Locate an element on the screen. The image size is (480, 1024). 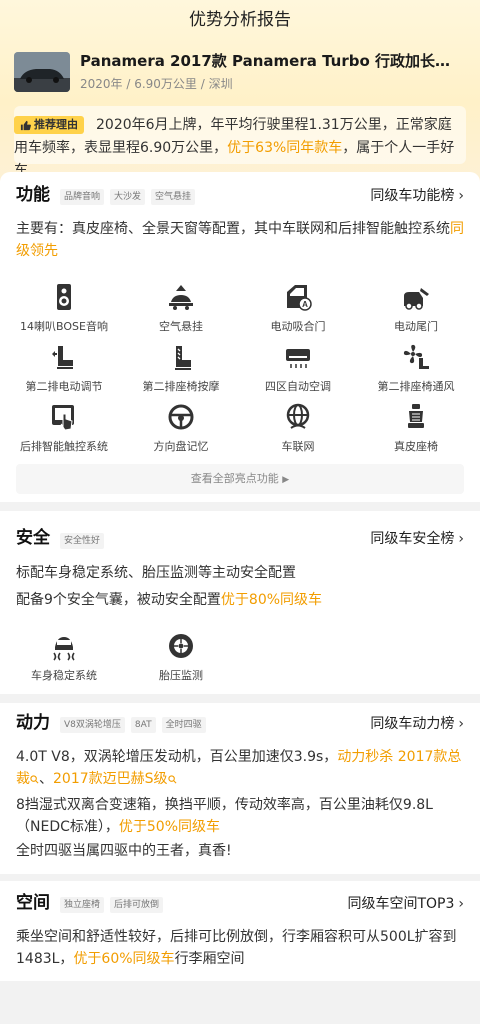
feature-item-label: 14喇叭BOSE音响 is located at coordinates (64, 326).